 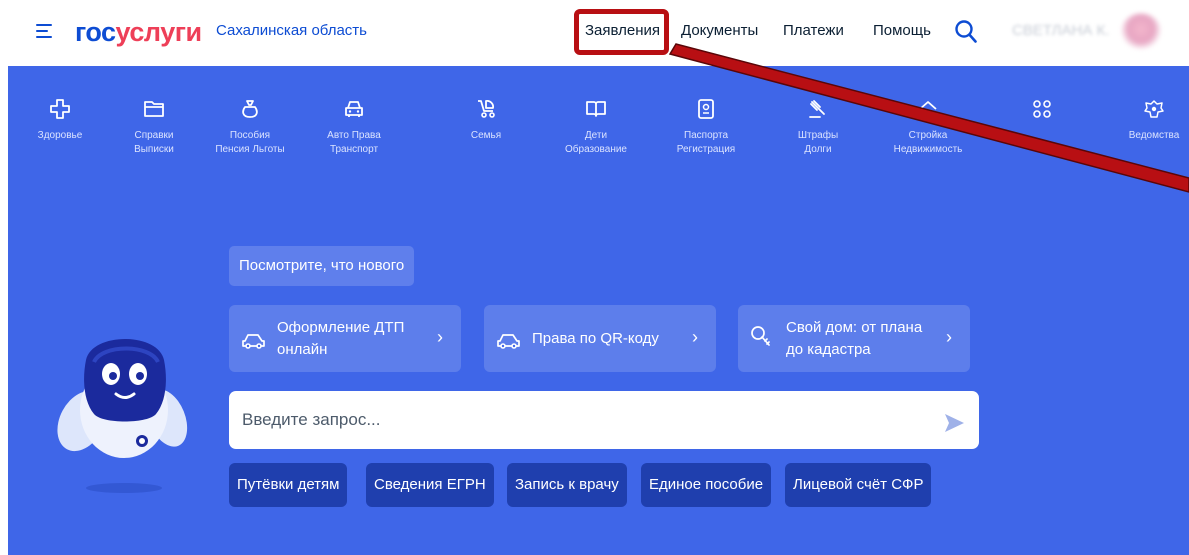 What do you see at coordinates (95, 32) in the screenshot?
I see `logo-part-gos: гос` at bounding box center [95, 32].